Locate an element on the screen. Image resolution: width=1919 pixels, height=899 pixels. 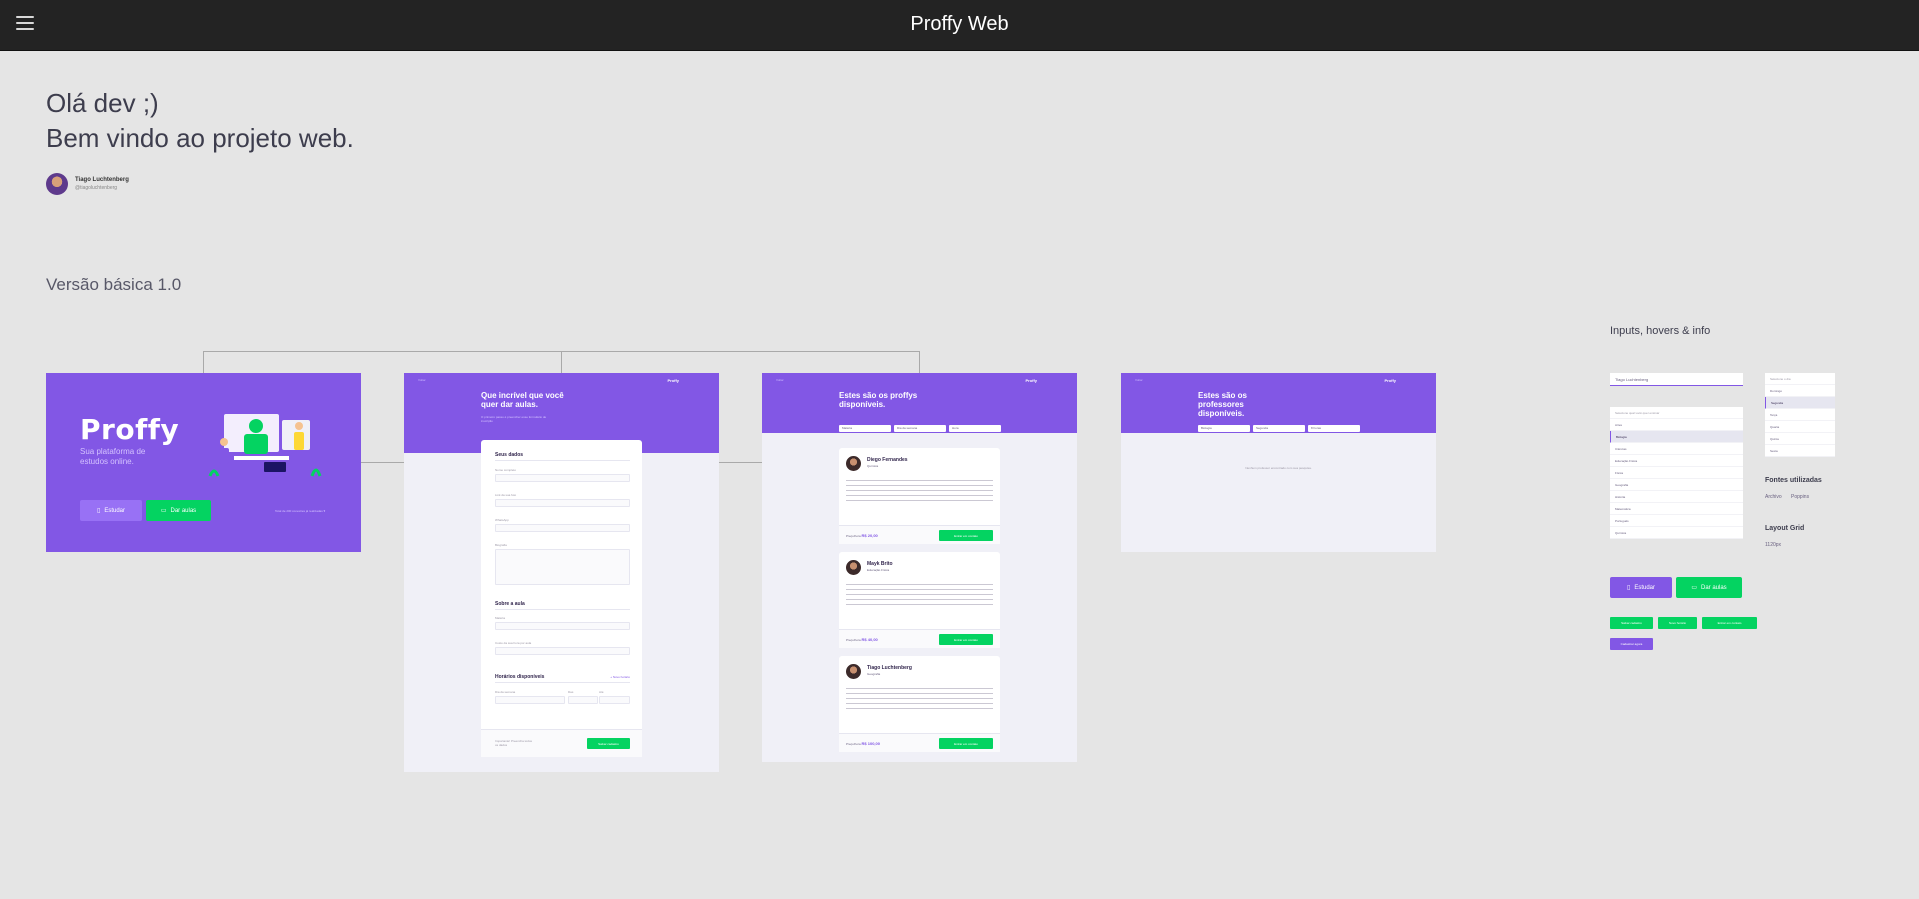
to-field is located at coordinates (614, 700).